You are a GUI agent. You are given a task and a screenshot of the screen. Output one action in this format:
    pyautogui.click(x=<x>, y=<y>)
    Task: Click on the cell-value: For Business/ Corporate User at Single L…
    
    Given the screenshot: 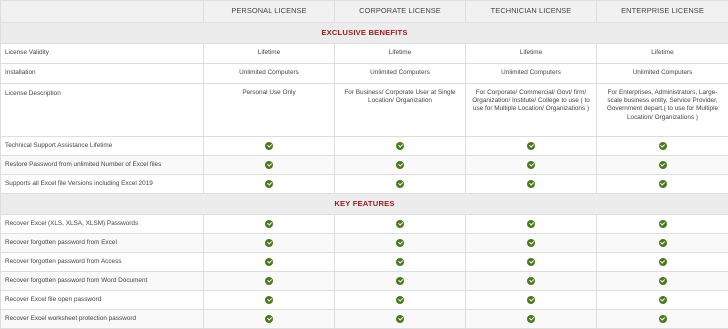 What is the action you would take?
    pyautogui.click(x=400, y=110)
    